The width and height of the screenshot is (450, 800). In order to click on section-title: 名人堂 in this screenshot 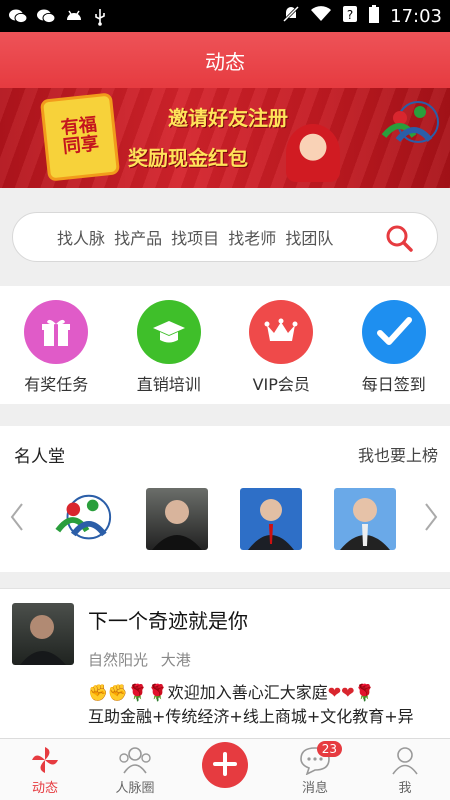, I will do `click(39, 457)`.